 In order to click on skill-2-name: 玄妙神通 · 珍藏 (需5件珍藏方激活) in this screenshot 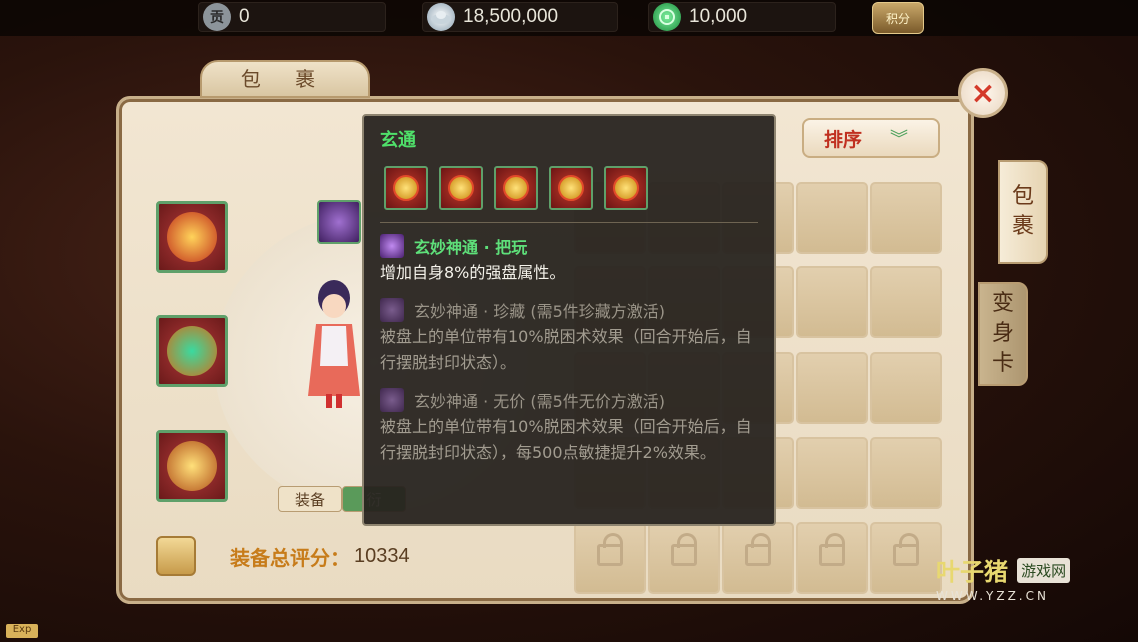, I will do `click(540, 311)`.